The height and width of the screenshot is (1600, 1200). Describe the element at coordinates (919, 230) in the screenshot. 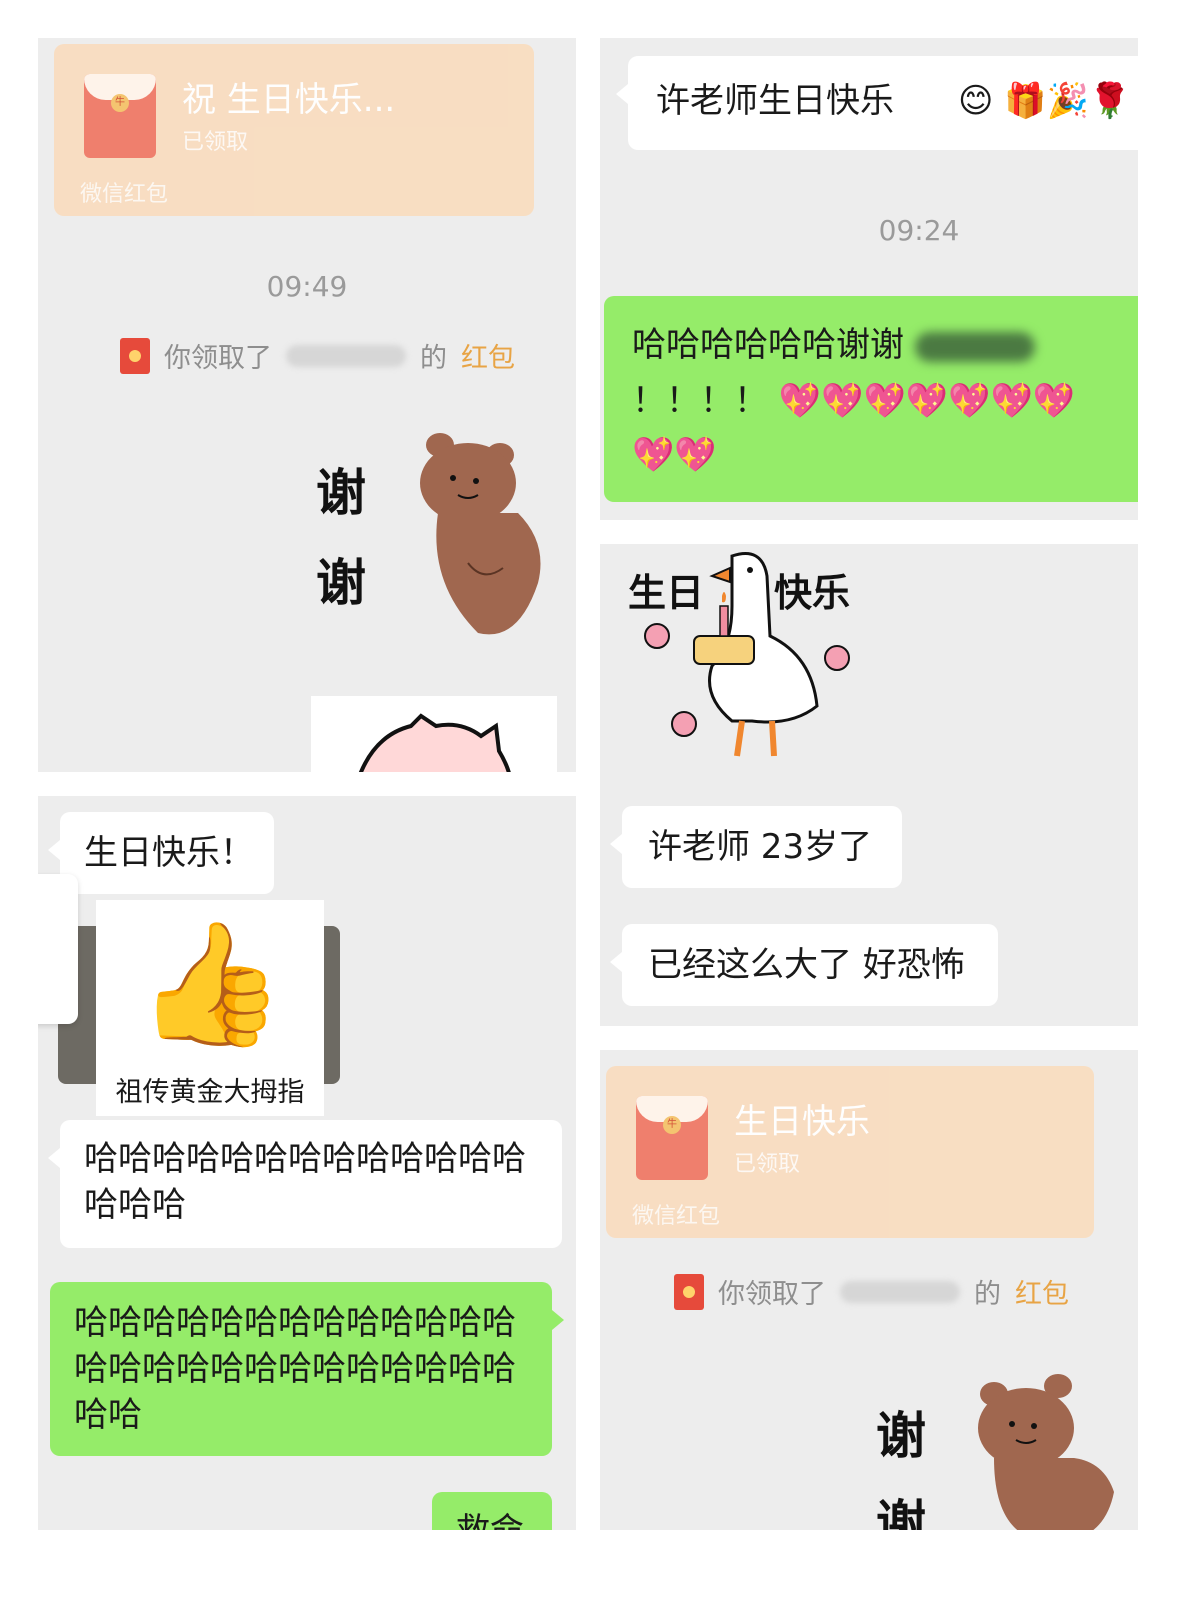

I see `timestamp: 09:24` at that location.